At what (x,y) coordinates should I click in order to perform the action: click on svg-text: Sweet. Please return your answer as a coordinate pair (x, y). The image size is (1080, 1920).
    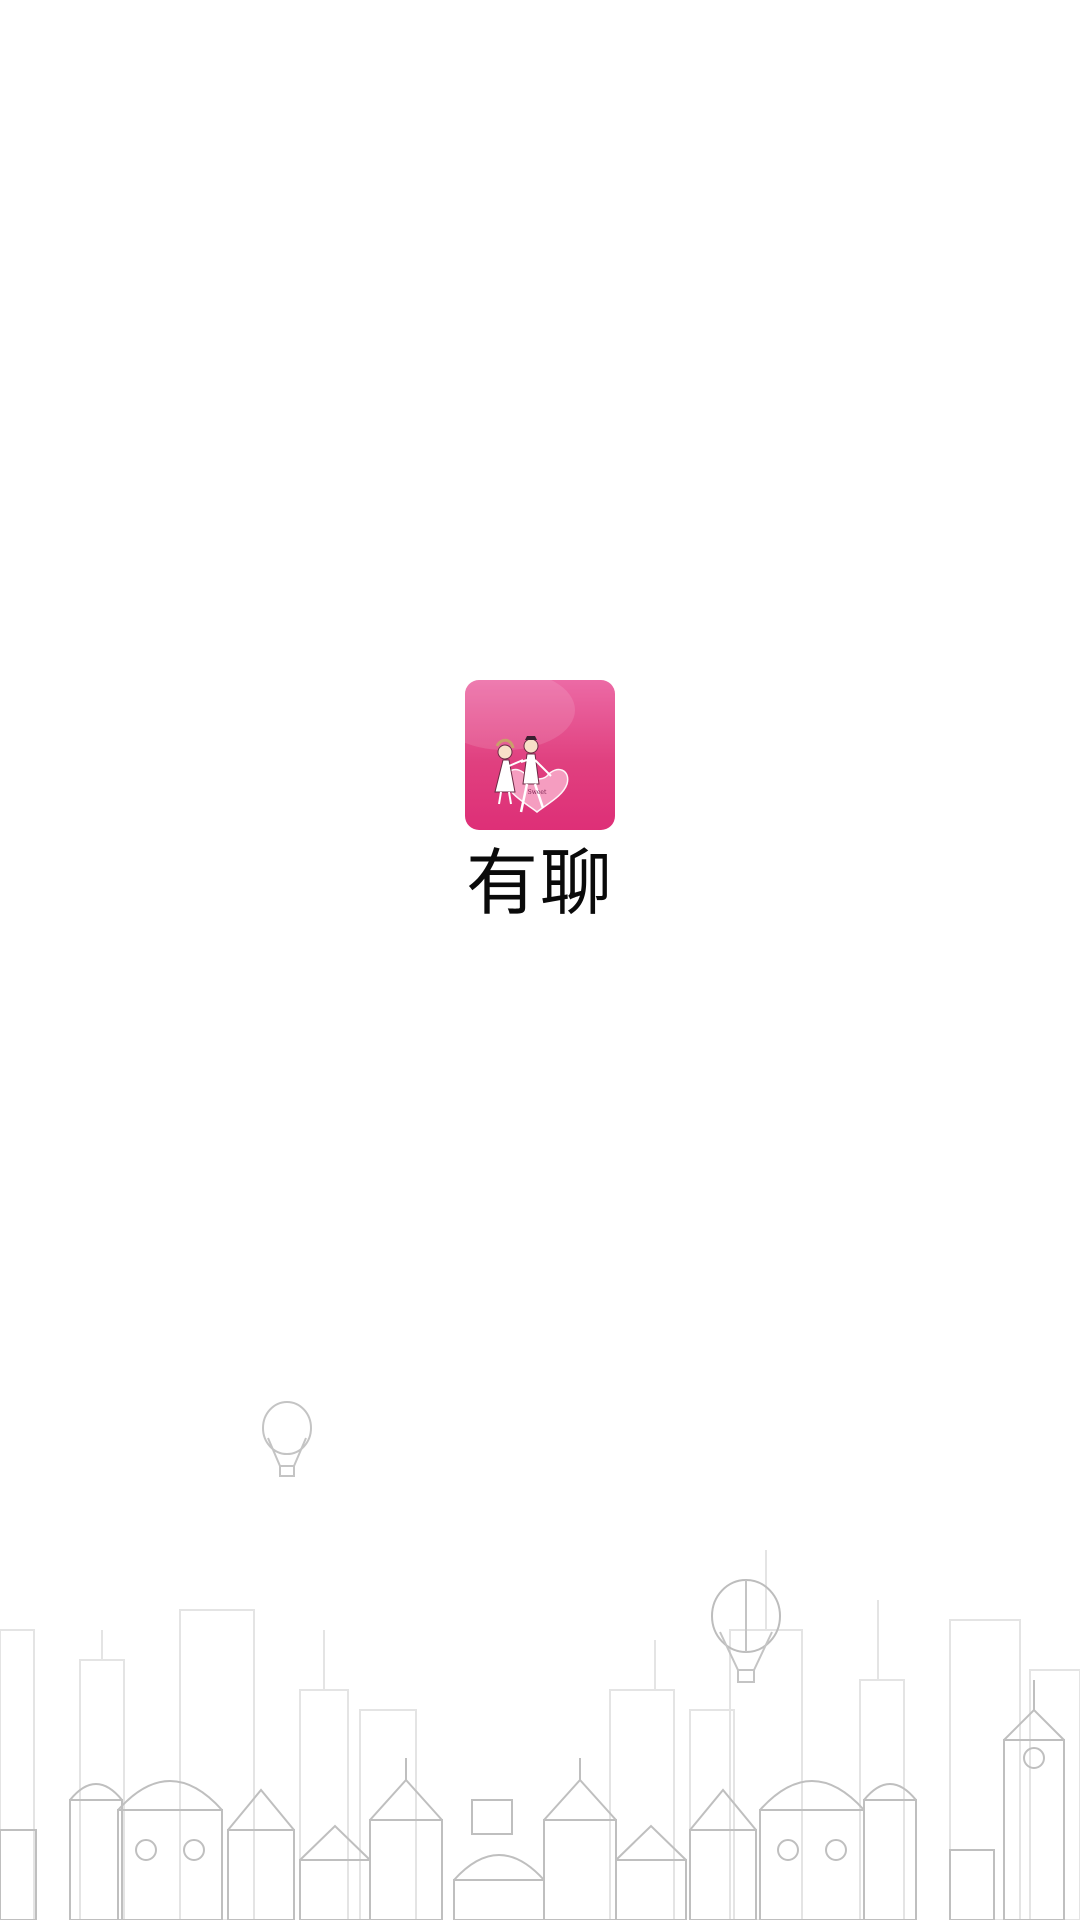
    Looking at the image, I should click on (537, 792).